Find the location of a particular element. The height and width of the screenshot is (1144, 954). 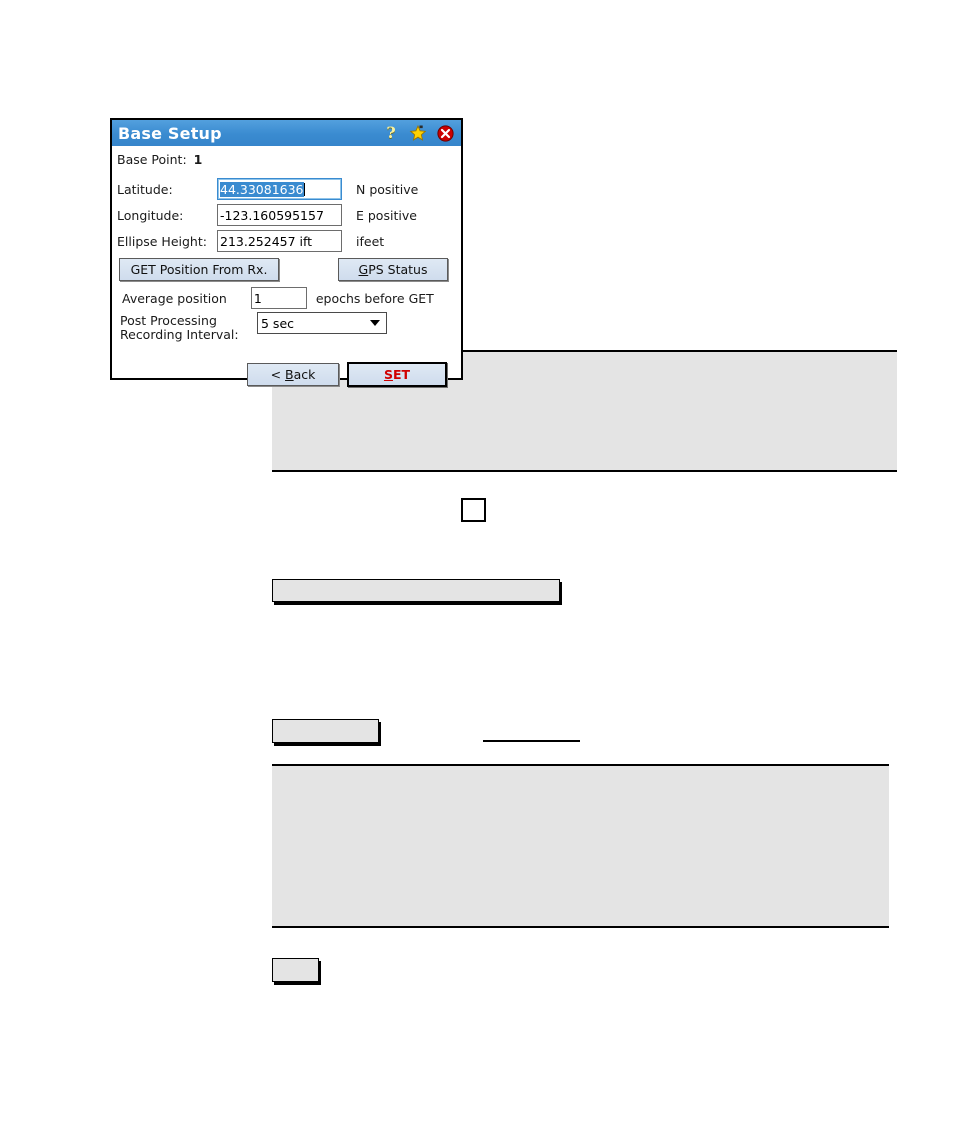

average-epochs-input: 1 is located at coordinates (278, 298).